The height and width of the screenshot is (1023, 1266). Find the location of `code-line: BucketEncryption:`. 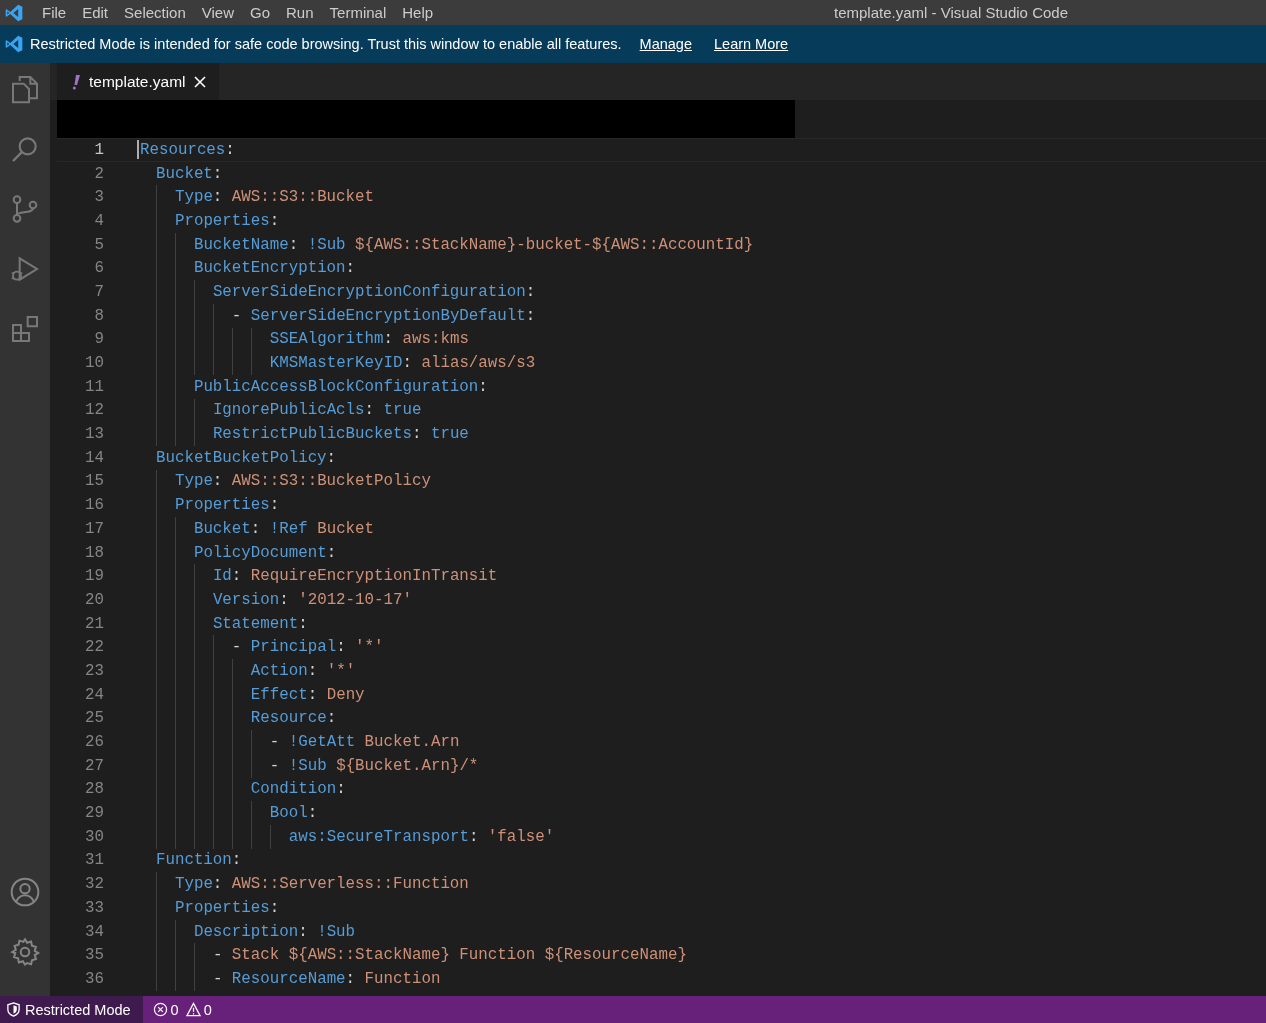

code-line: BucketEncryption: is located at coordinates (274, 268).